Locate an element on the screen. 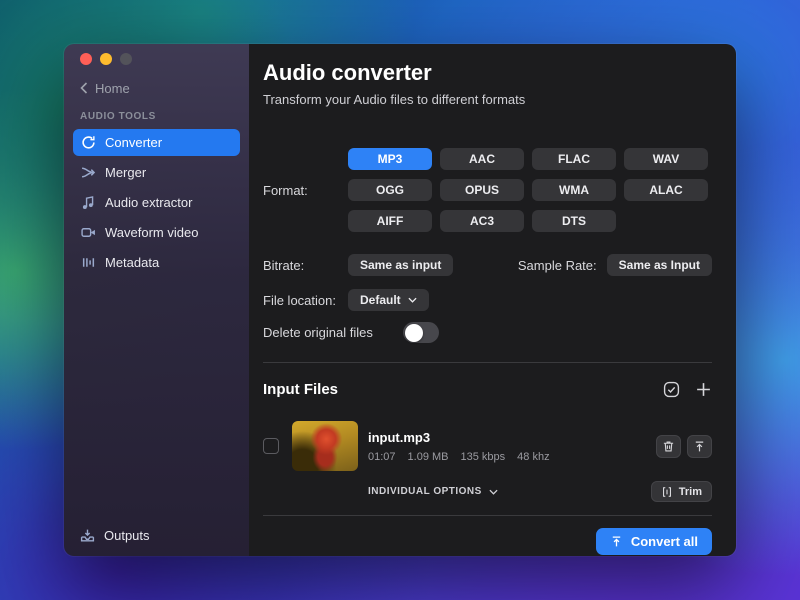  file-location-dropdown: Default is located at coordinates (388, 300).